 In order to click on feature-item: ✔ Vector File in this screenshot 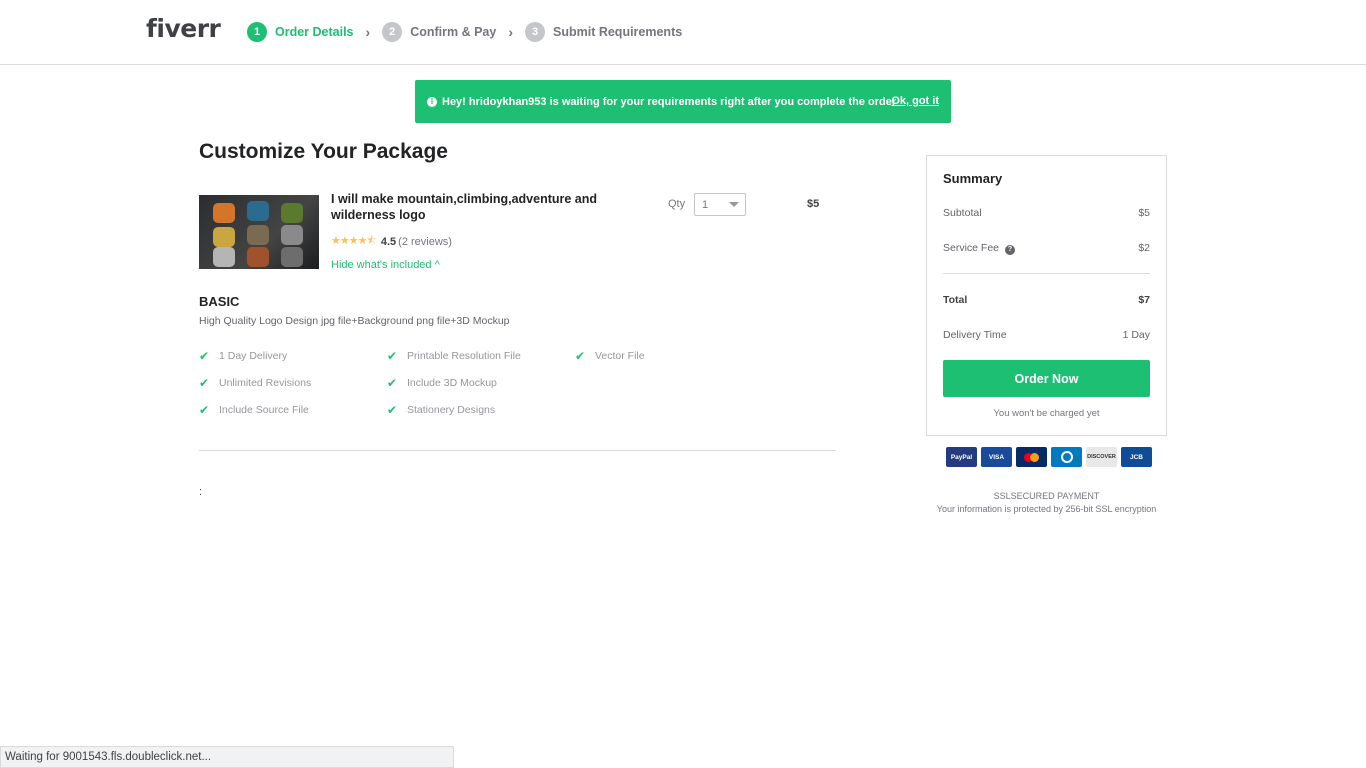, I will do `click(610, 356)`.